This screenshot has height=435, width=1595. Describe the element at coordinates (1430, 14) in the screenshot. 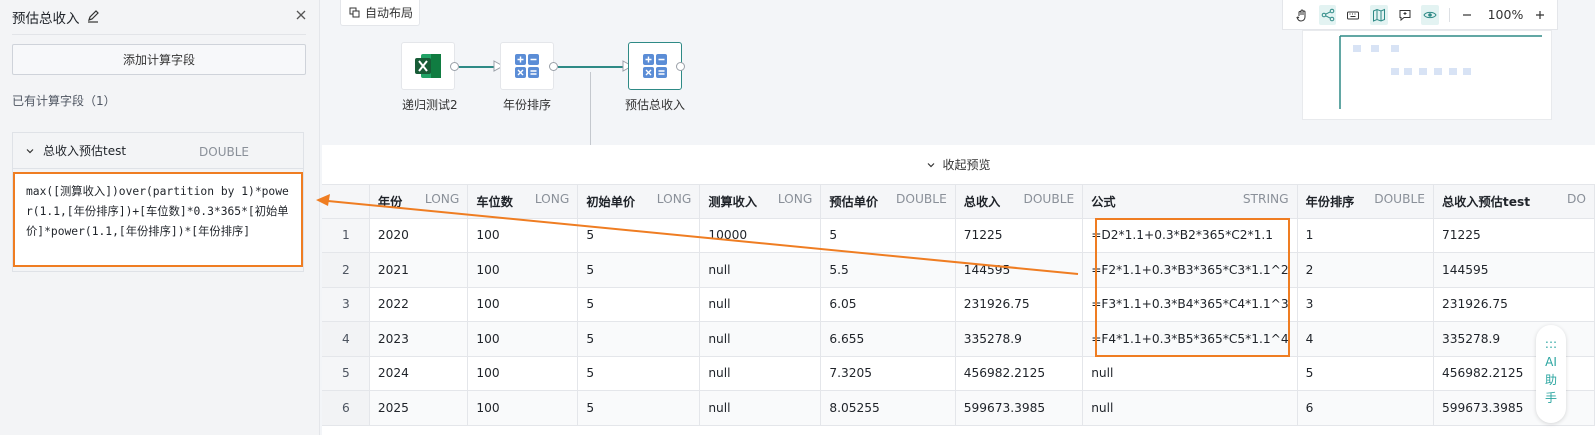

I see `eye-icon` at that location.